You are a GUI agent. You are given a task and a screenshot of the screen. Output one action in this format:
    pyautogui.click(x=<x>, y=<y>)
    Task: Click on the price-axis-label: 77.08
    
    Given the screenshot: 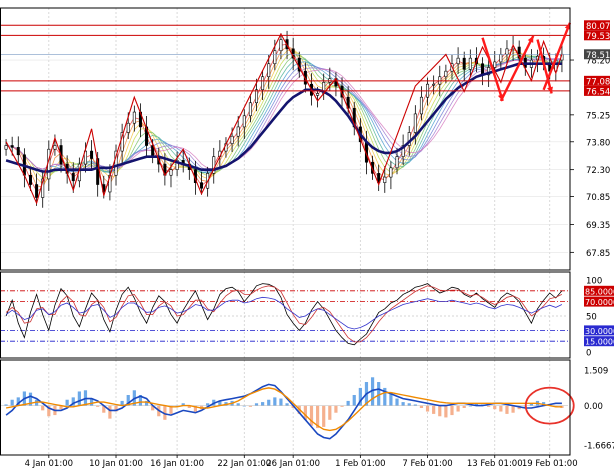 What is the action you would take?
    pyautogui.click(x=598, y=82)
    